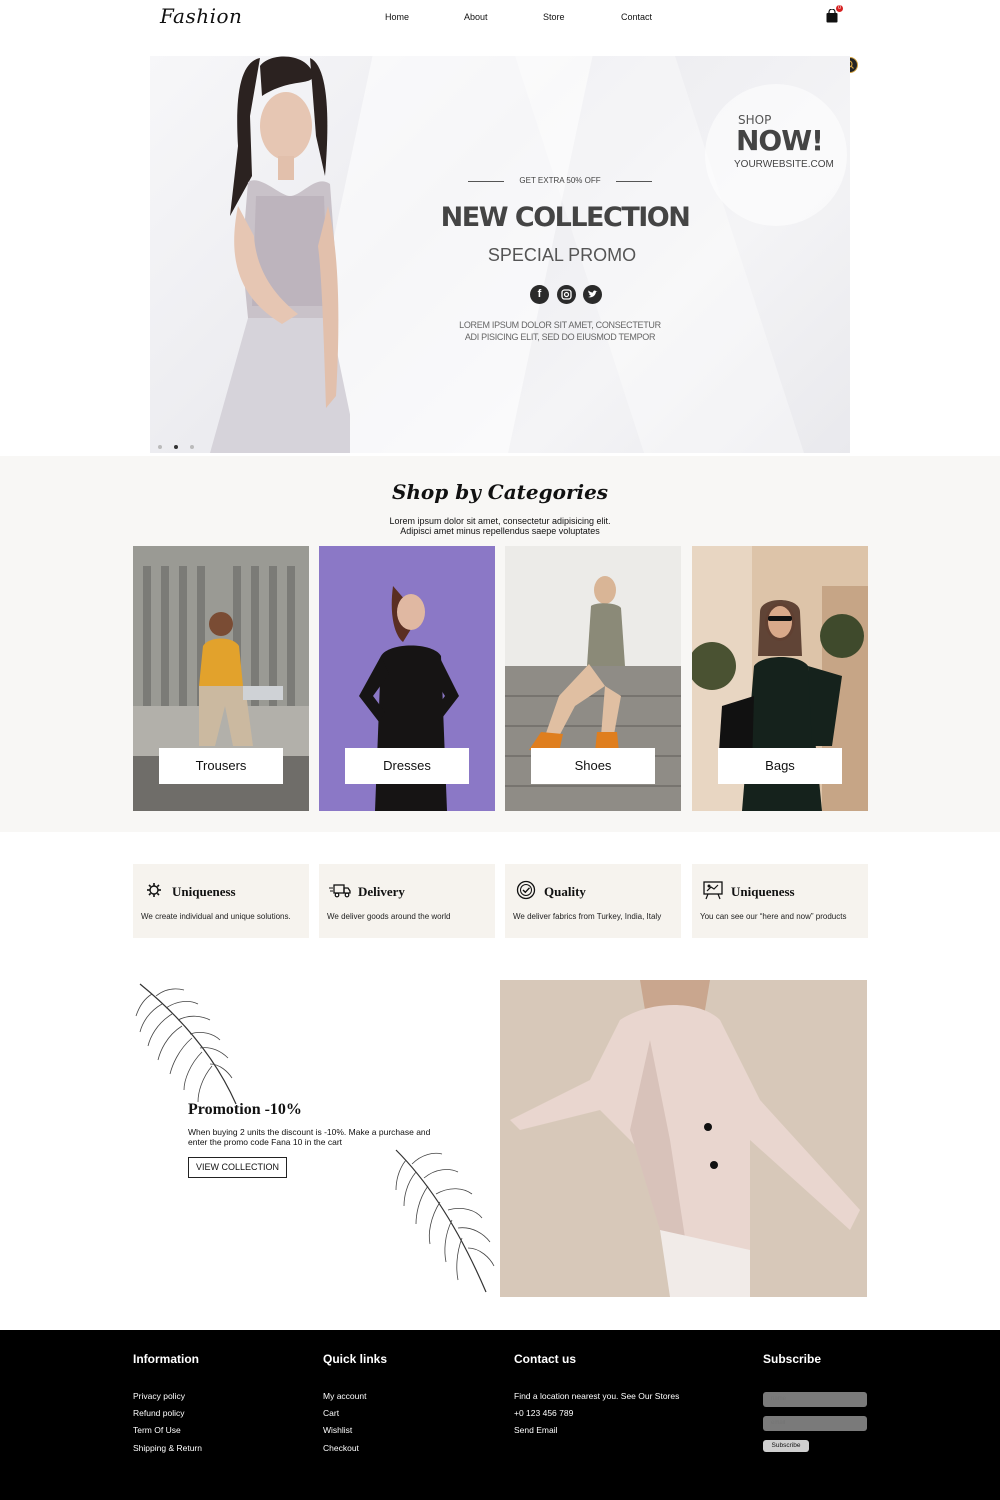  Describe the element at coordinates (562, 255) in the screenshot. I see `hero-subtitle: SPECIAL PROMO` at that location.